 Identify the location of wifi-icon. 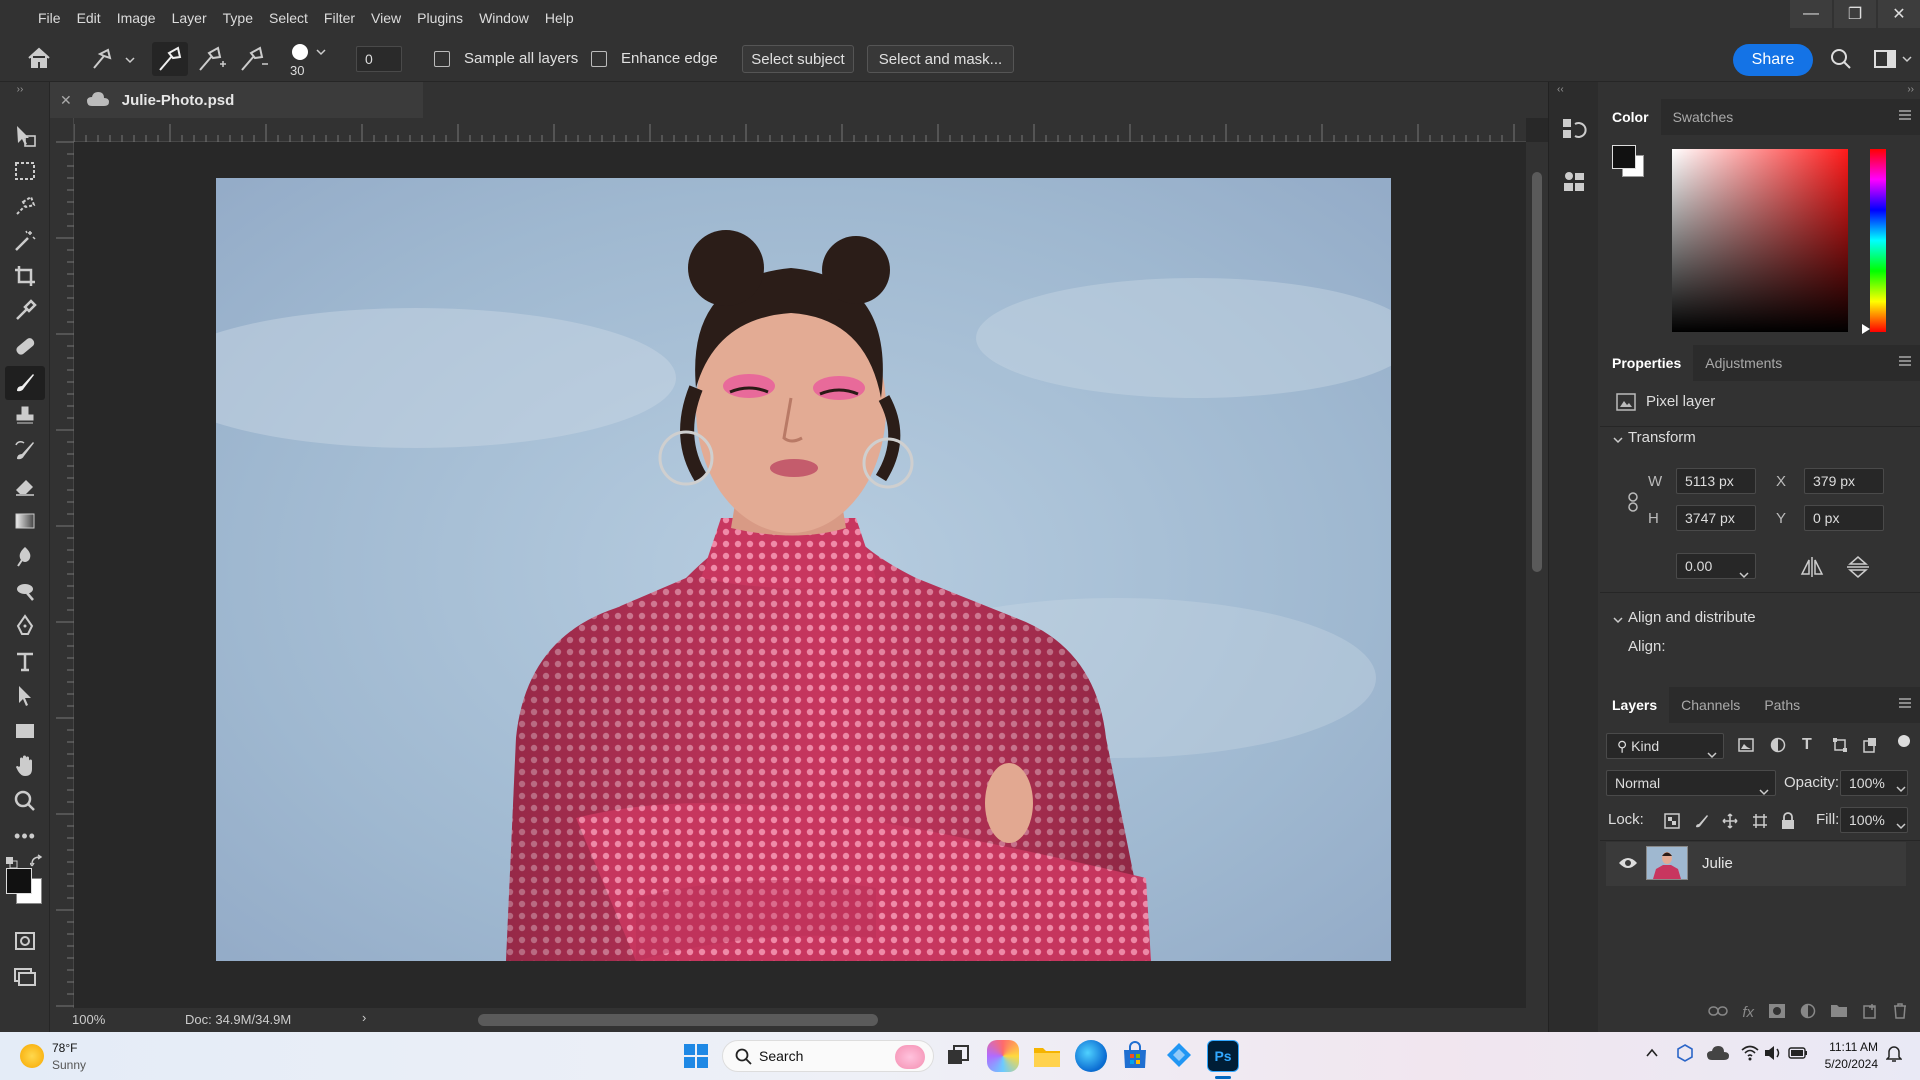
(1750, 1054).